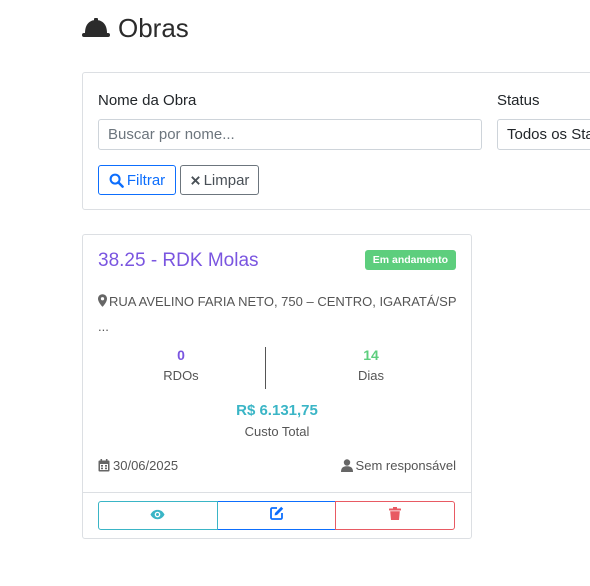 This screenshot has width=590, height=586. I want to click on close-icon, so click(195, 180).